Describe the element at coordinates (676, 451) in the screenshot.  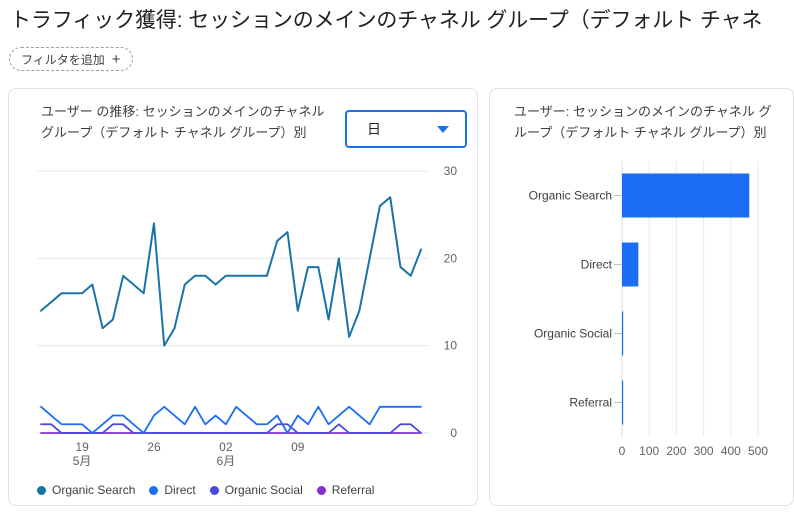
I see `bar-x-axis-tick-label: 200` at that location.